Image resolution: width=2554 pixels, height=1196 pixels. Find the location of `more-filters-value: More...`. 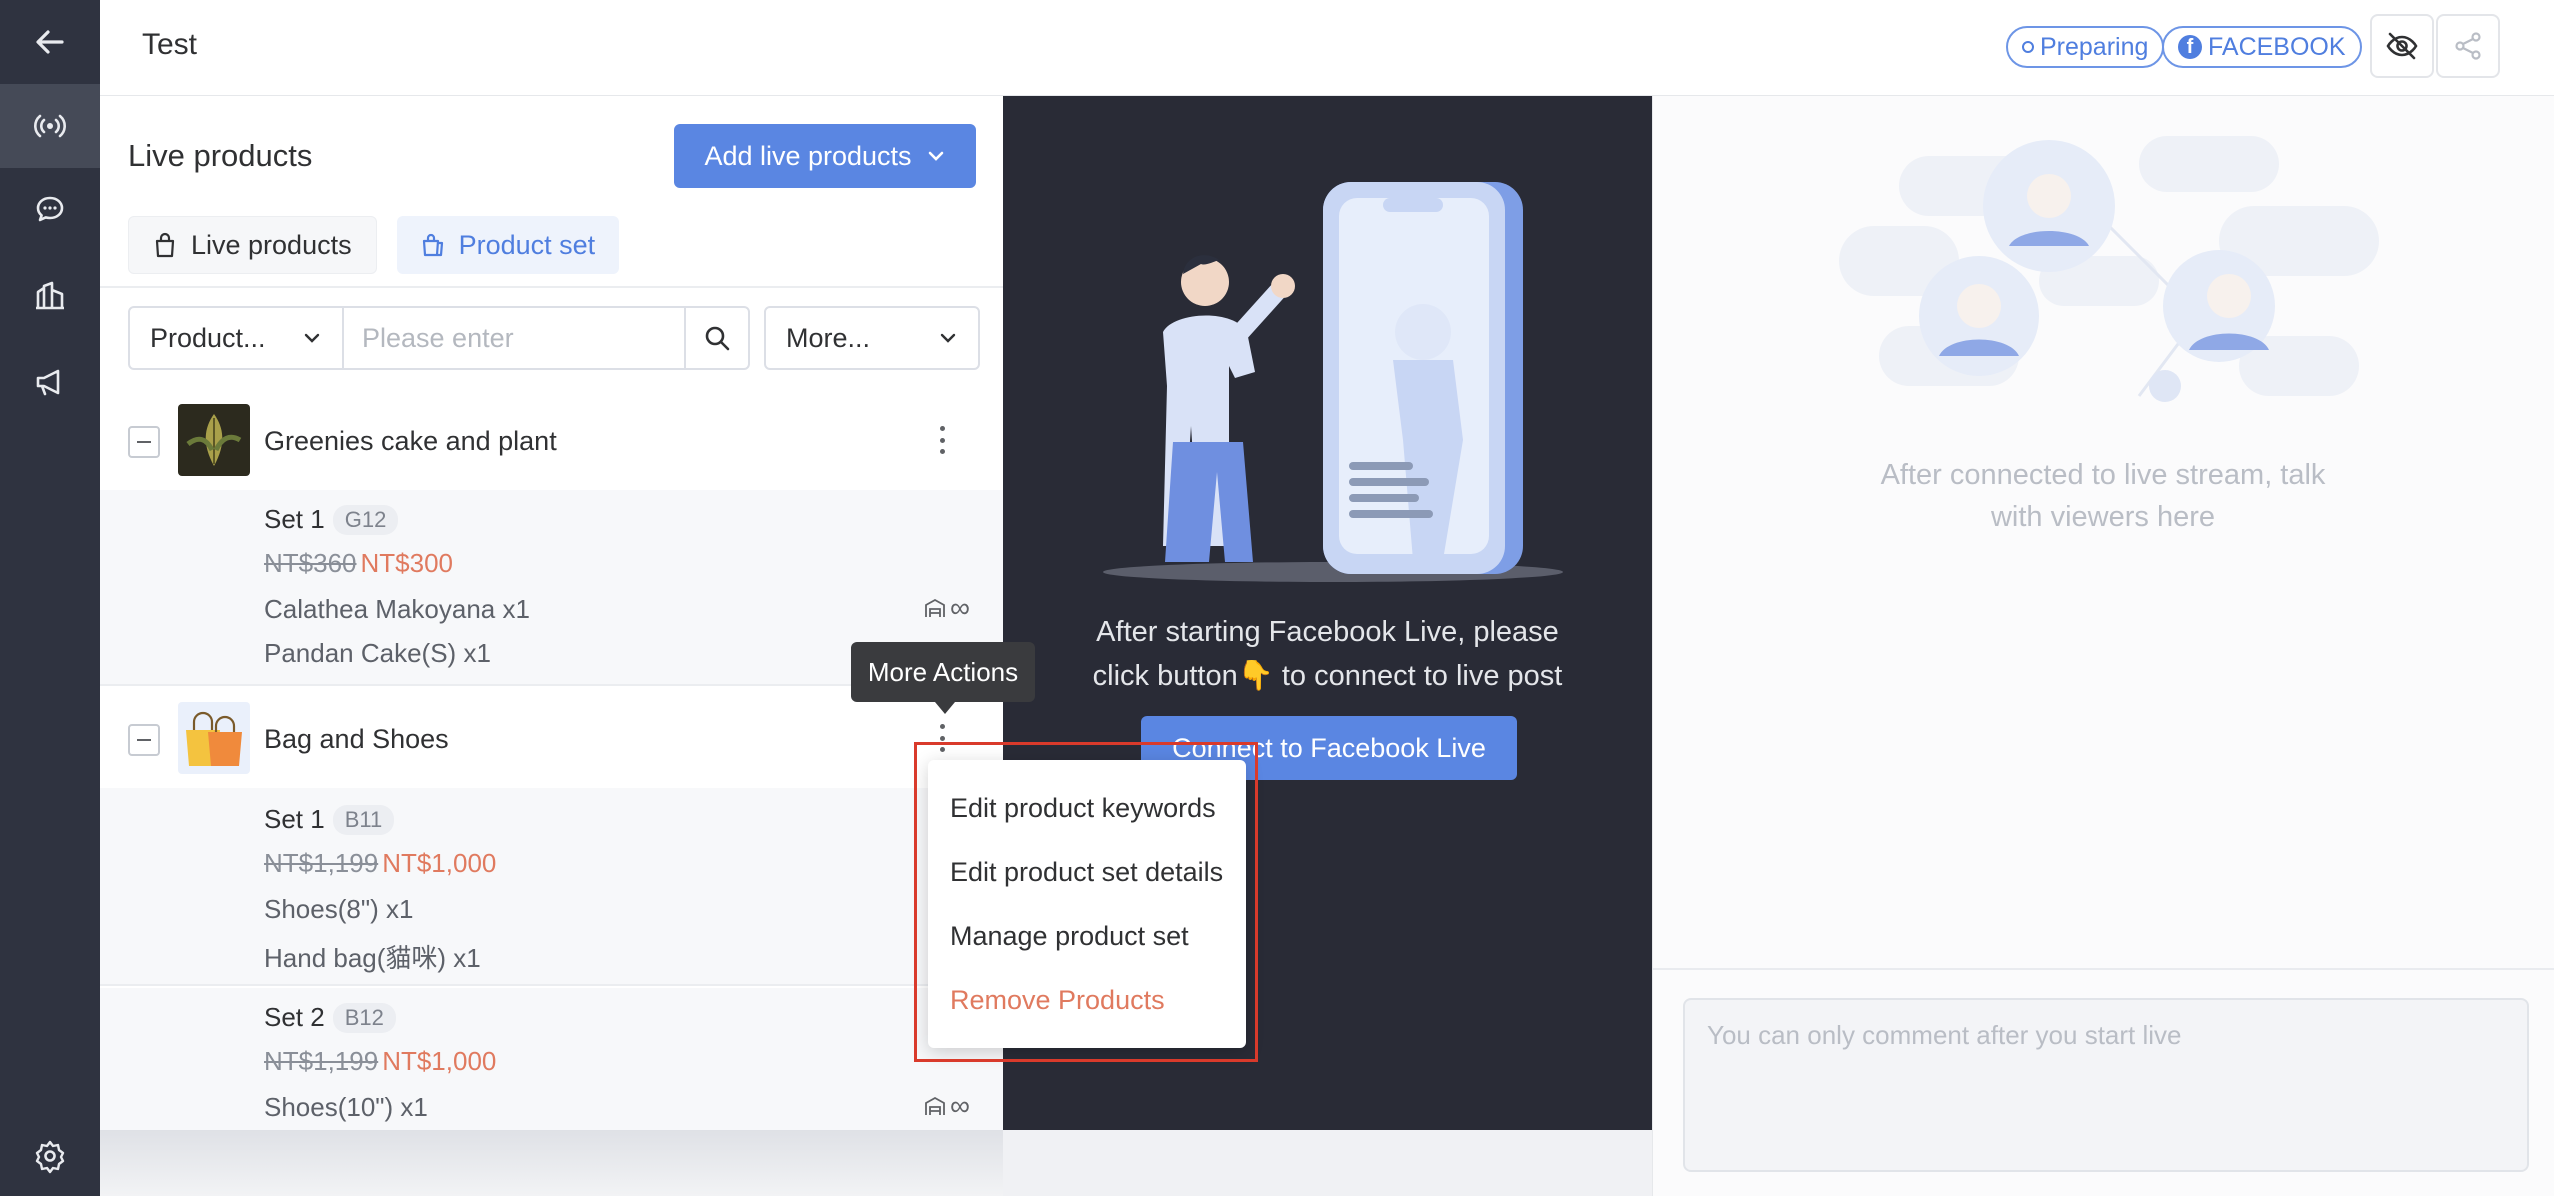

more-filters-value: More... is located at coordinates (828, 337).